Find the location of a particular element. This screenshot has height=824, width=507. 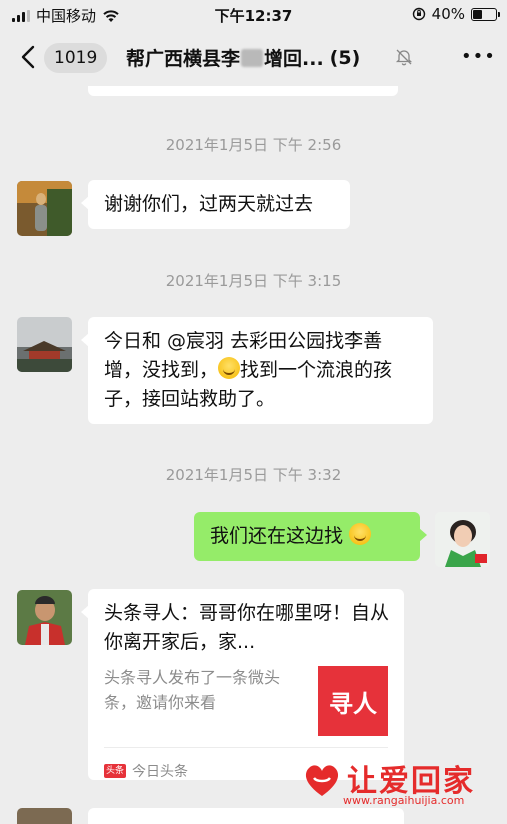

my-message-bubble: 我们还在这边找 is located at coordinates (310, 536).